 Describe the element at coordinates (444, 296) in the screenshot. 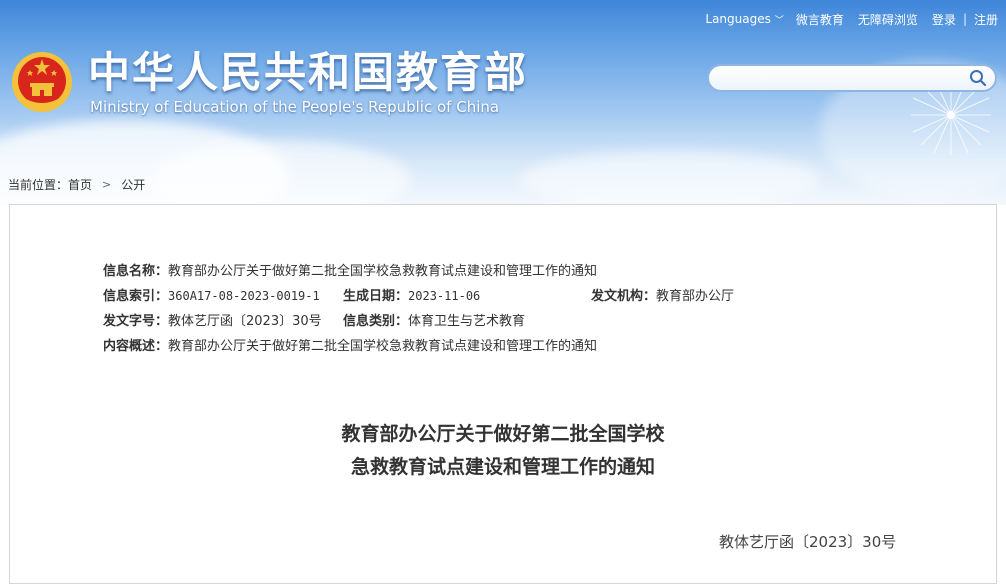

I see `meta-value: 2023-11-06` at that location.